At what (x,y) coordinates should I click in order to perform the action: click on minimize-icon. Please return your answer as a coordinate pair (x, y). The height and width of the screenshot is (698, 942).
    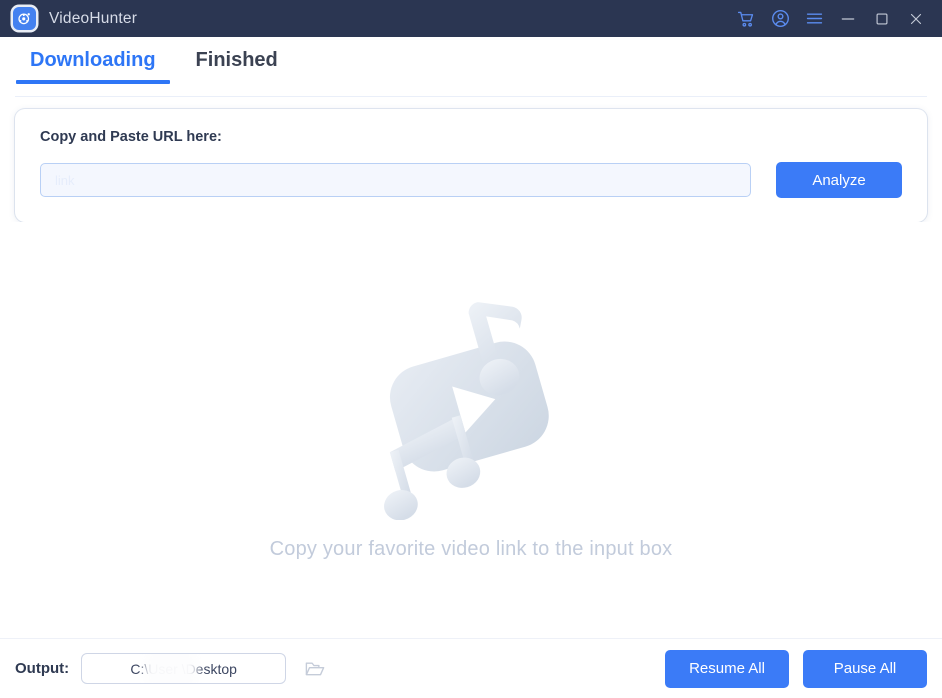
    Looking at the image, I should click on (848, 18).